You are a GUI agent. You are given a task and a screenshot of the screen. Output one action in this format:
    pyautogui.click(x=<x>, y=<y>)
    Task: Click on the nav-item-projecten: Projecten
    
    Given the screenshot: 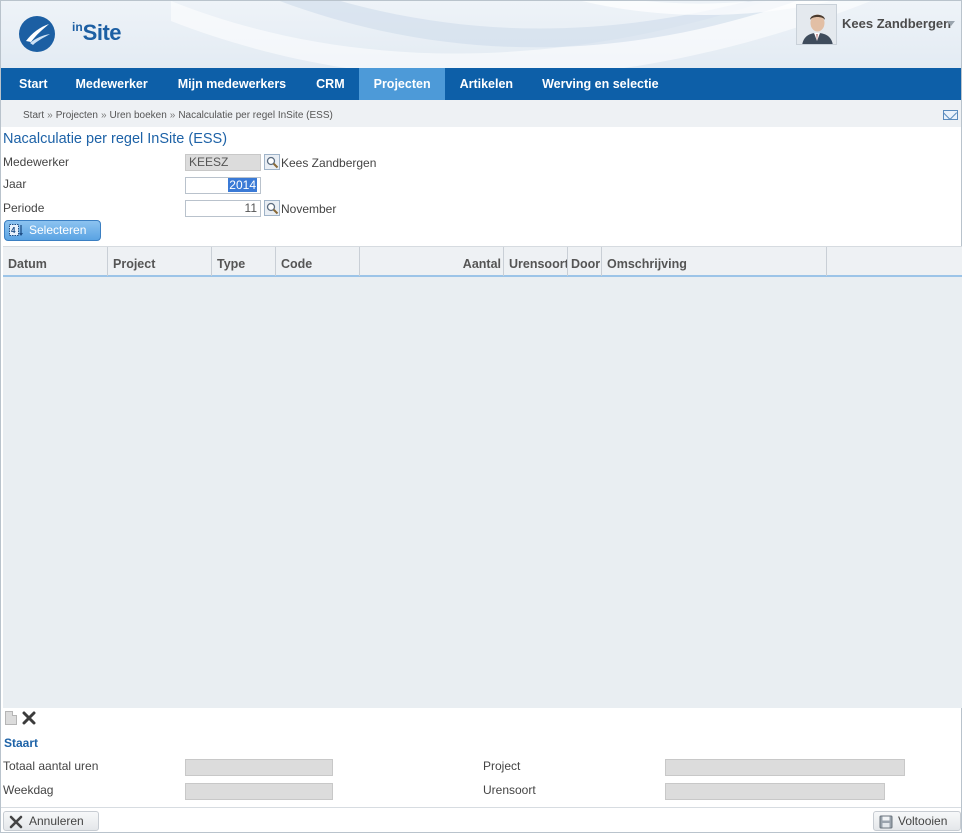 What is the action you would take?
    pyautogui.click(x=401, y=84)
    